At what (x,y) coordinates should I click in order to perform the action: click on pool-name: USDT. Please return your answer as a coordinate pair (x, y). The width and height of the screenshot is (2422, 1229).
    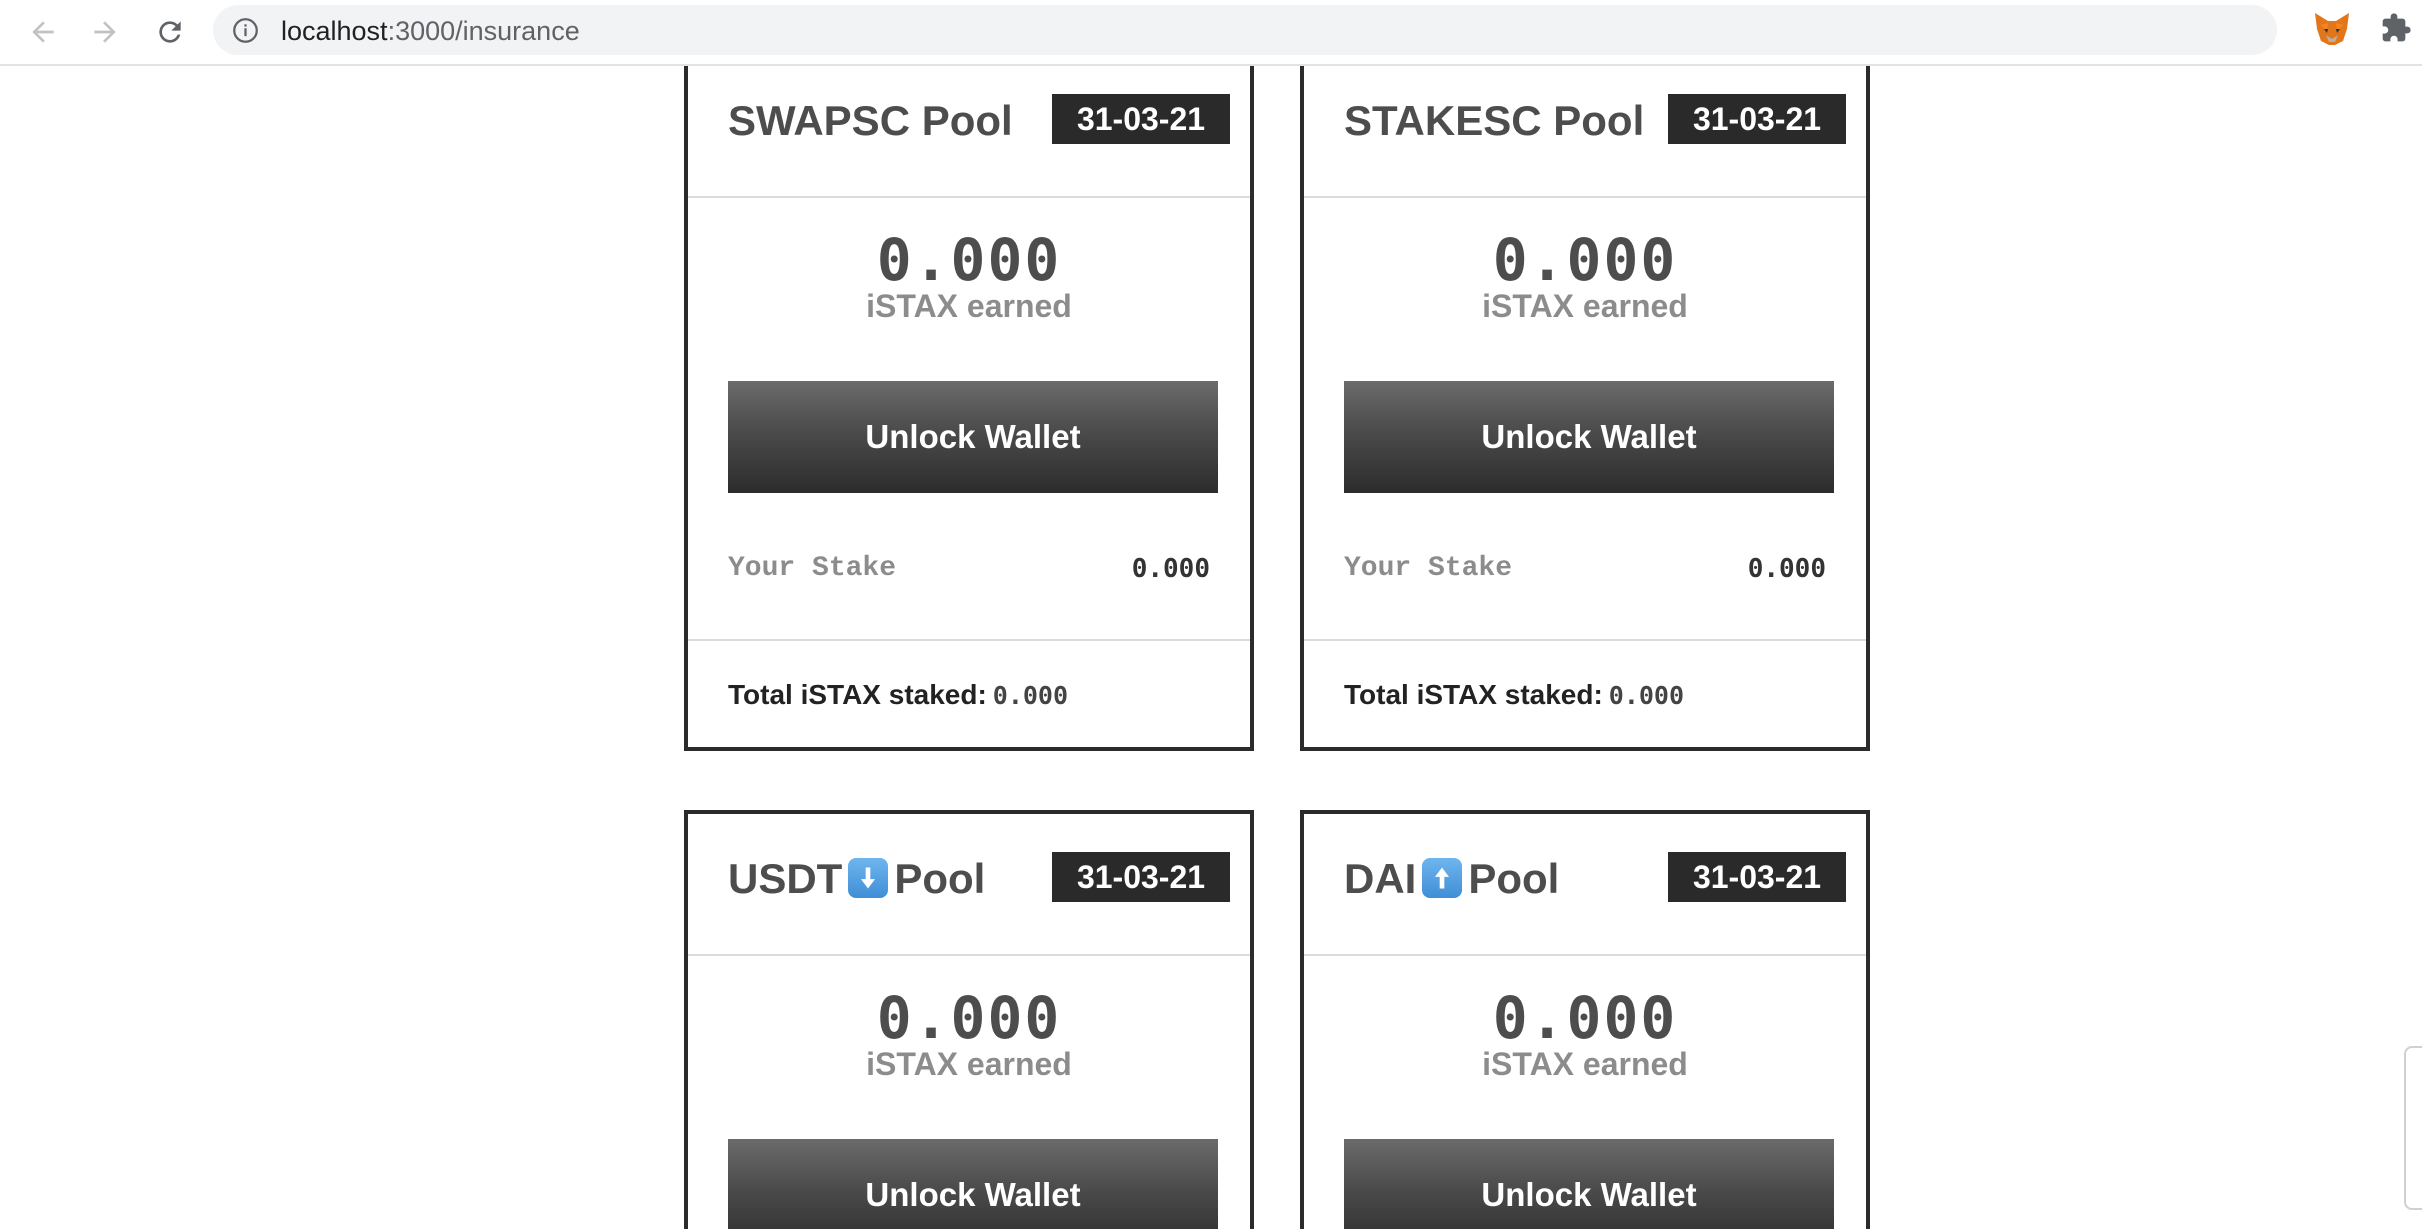
    Looking at the image, I should click on (785, 878).